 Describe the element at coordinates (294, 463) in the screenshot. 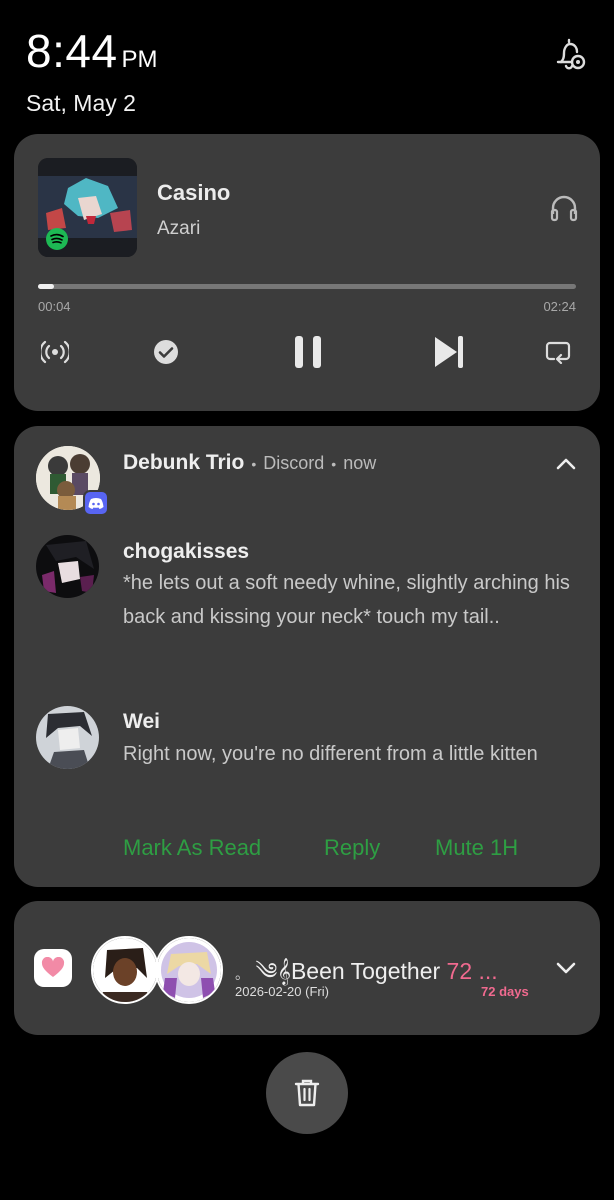

I see `app-name: Discord` at that location.